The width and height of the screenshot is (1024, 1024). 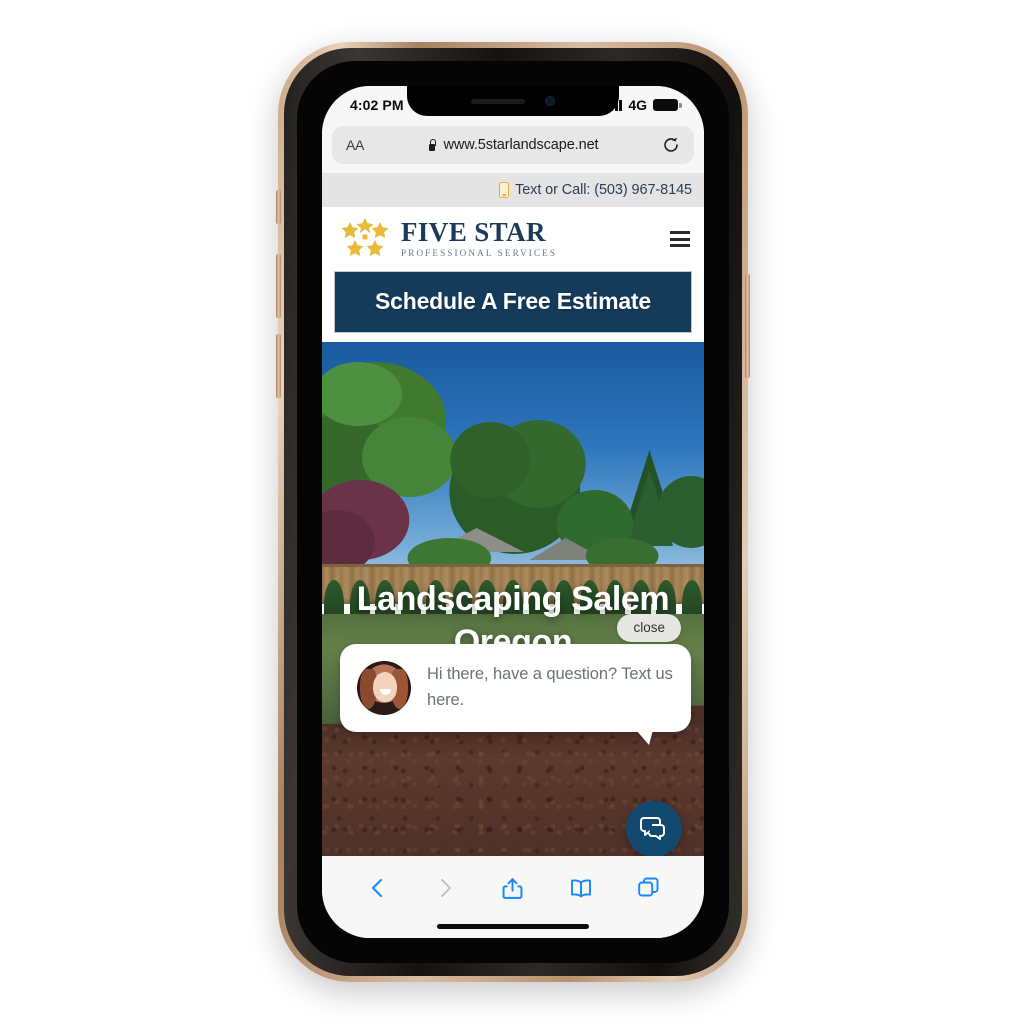 What do you see at coordinates (637, 105) in the screenshot?
I see `network-type-label: 4G` at bounding box center [637, 105].